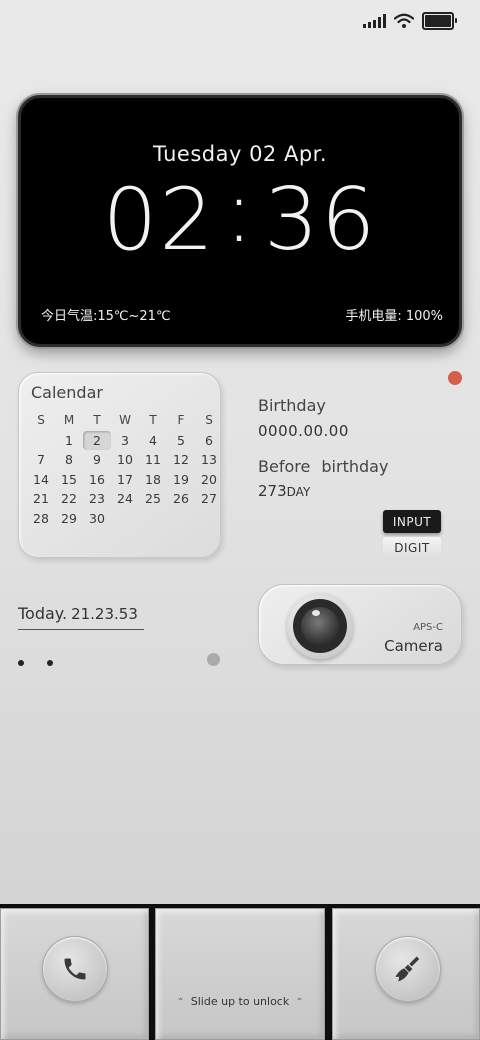 The width and height of the screenshot is (480, 1040). I want to click on today-label: Today., so click(43, 613).